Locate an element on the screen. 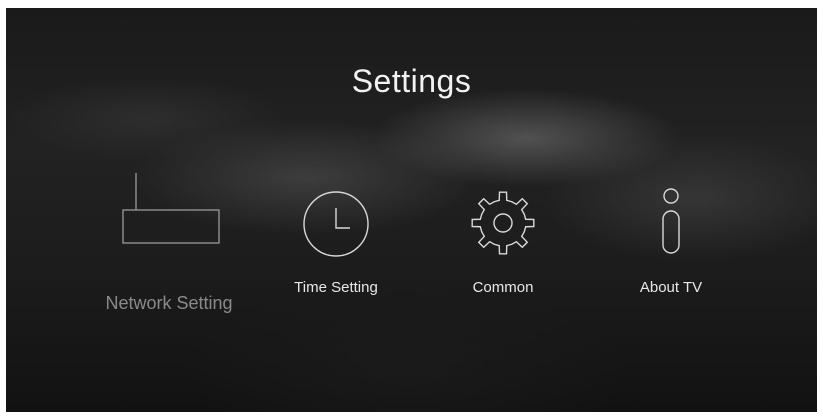 The width and height of the screenshot is (823, 417). menu-item-common: Common is located at coordinates (503, 238).